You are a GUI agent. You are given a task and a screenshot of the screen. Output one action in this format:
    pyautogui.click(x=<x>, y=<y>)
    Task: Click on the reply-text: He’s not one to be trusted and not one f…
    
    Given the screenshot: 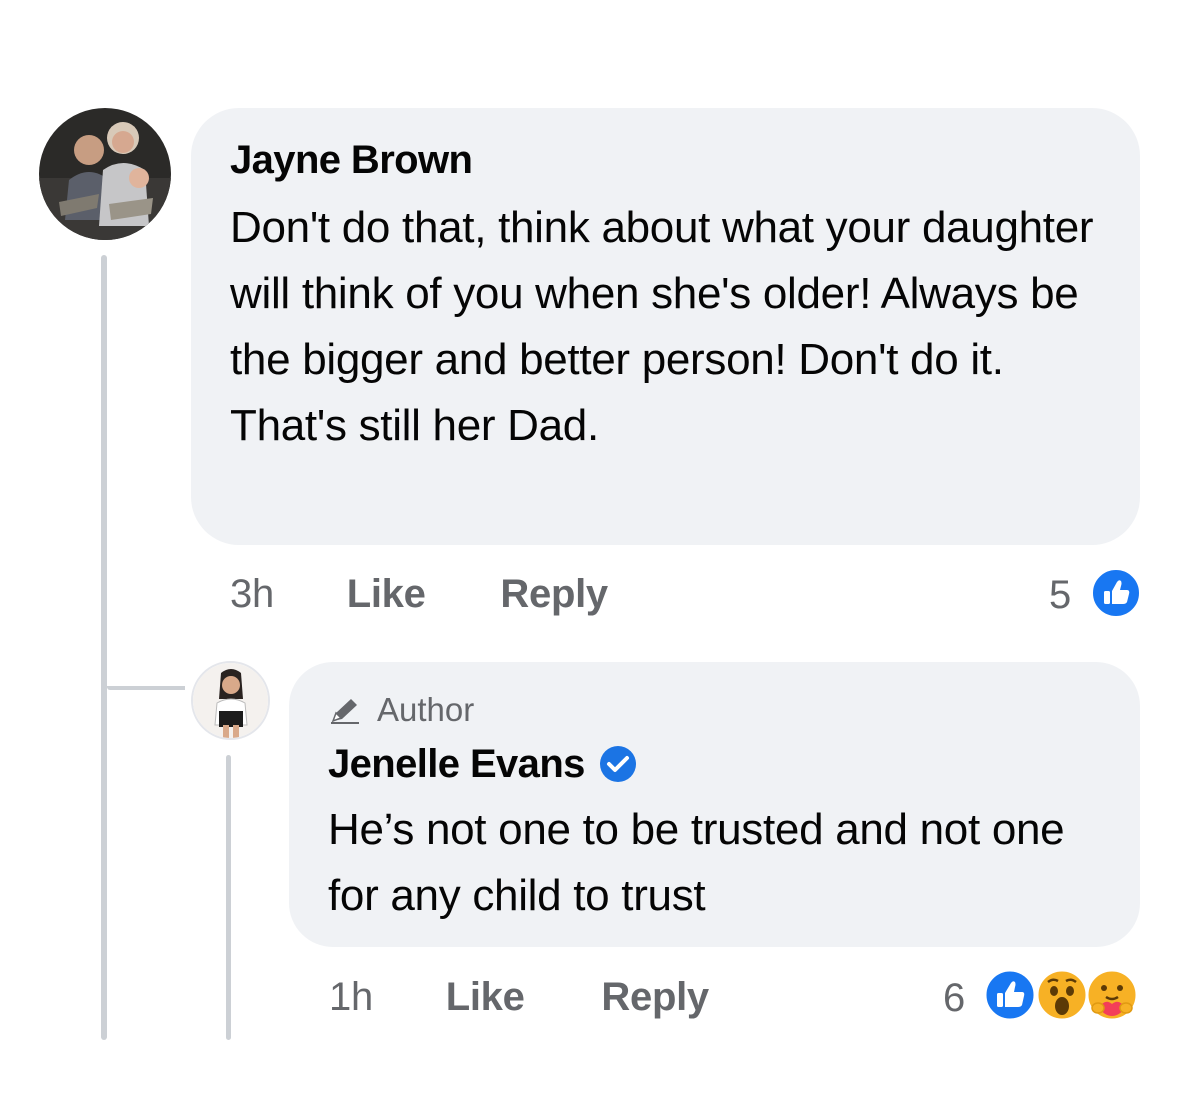 What is the action you would take?
    pyautogui.click(x=696, y=862)
    